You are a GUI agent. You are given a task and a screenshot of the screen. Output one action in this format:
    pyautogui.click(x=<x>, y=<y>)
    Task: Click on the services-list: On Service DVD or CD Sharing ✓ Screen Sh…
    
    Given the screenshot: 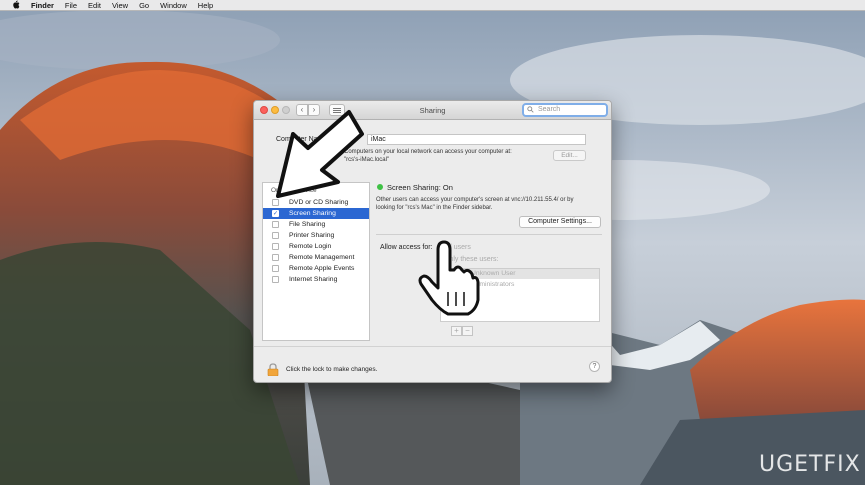 What is the action you would take?
    pyautogui.click(x=316, y=261)
    